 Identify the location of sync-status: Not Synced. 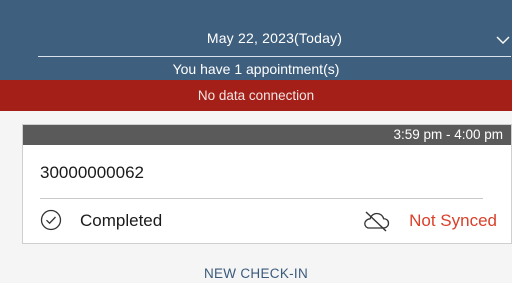
(453, 220).